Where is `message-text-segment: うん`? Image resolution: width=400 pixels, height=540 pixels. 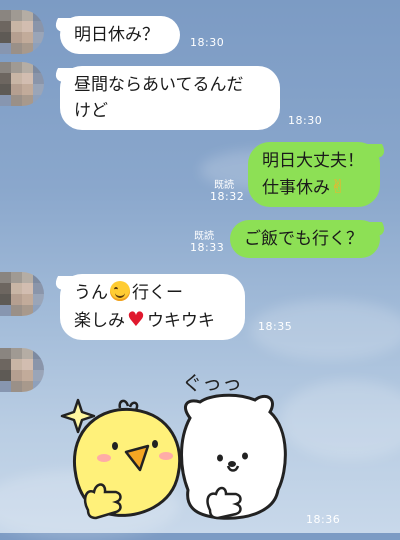 message-text-segment: うん is located at coordinates (91, 293).